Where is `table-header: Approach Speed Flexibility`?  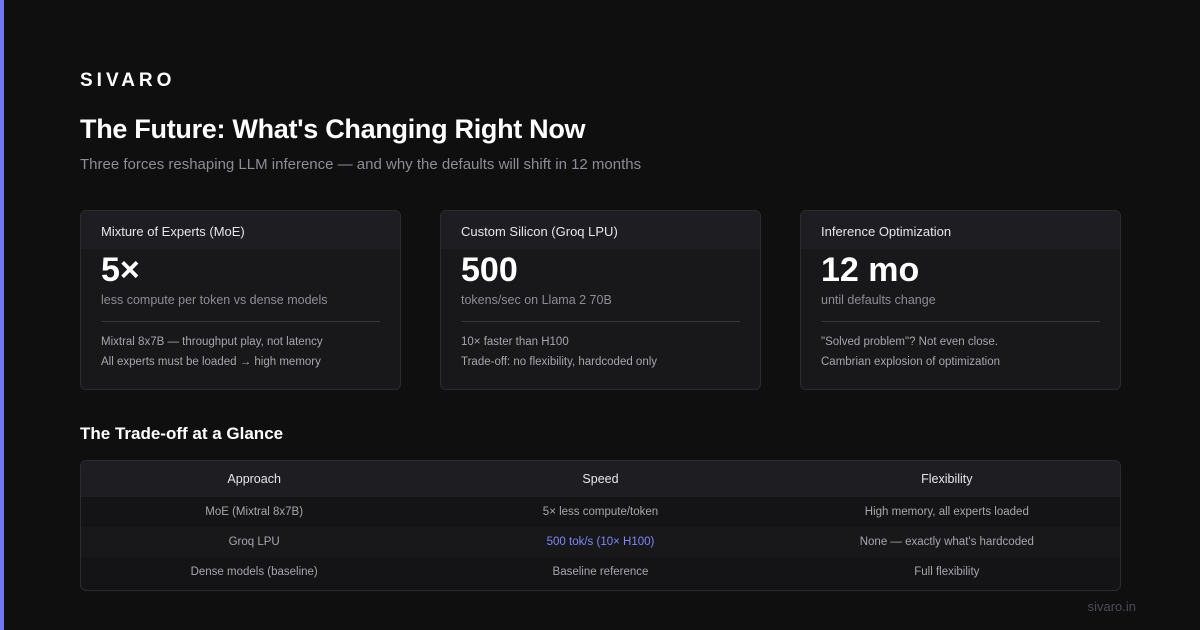 table-header: Approach Speed Flexibility is located at coordinates (600, 479).